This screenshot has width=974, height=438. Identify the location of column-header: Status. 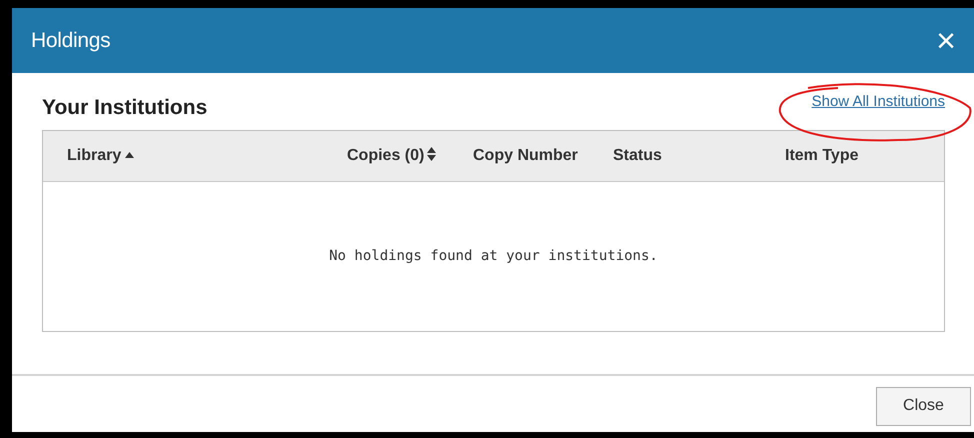
(685, 156).